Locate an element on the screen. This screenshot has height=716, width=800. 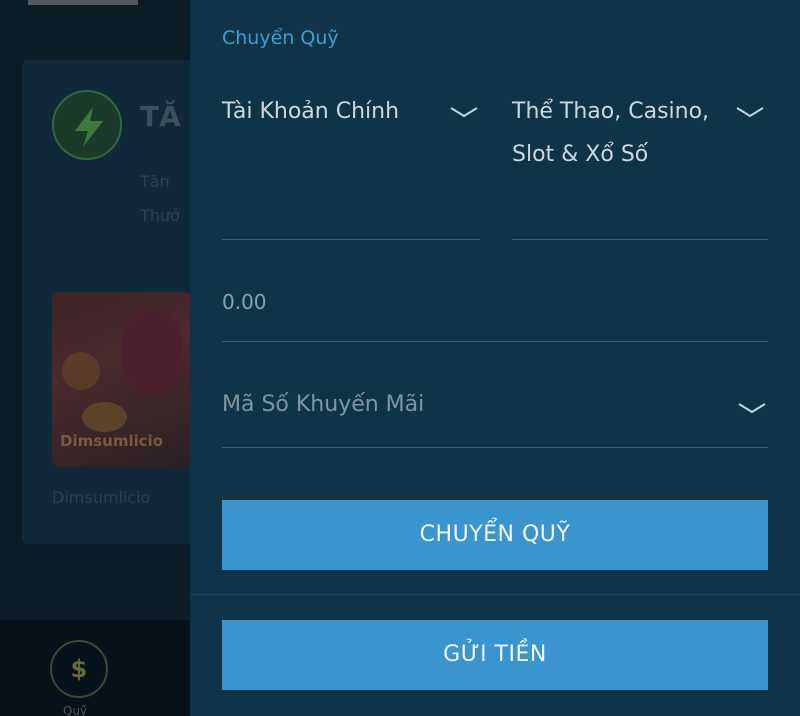
promo-code-select: Mã Số Khuyến Mãi is located at coordinates (495, 418).